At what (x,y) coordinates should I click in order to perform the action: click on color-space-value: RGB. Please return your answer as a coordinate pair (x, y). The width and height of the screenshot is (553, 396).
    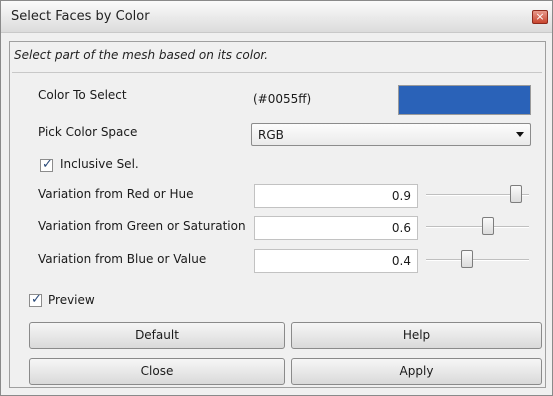
    Looking at the image, I should click on (271, 135).